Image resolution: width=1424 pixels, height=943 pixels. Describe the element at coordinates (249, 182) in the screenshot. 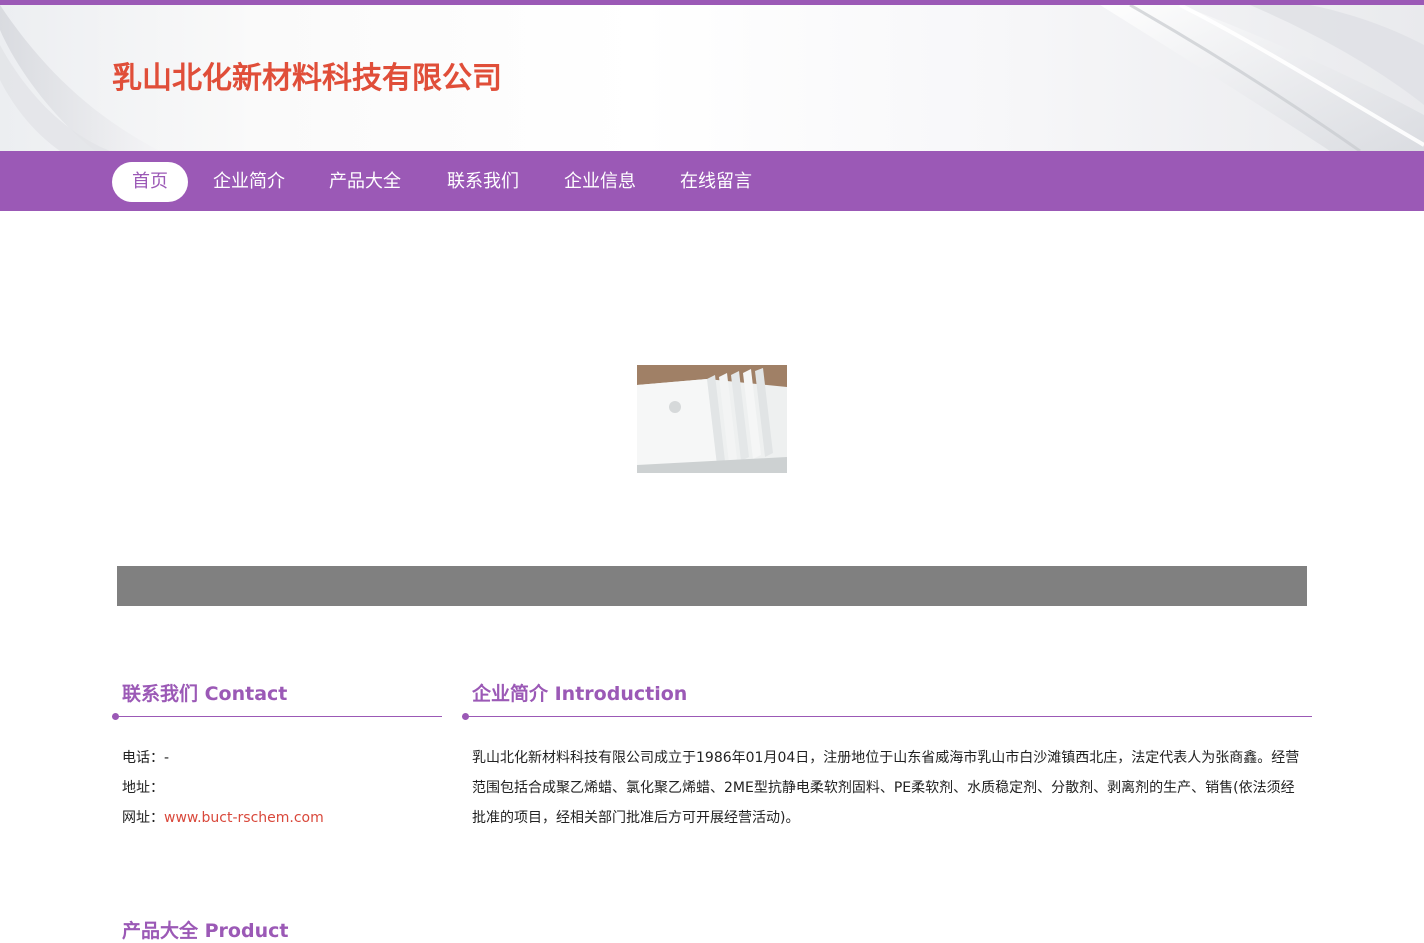

I see `nav-item-company-profile: 企业简介` at that location.